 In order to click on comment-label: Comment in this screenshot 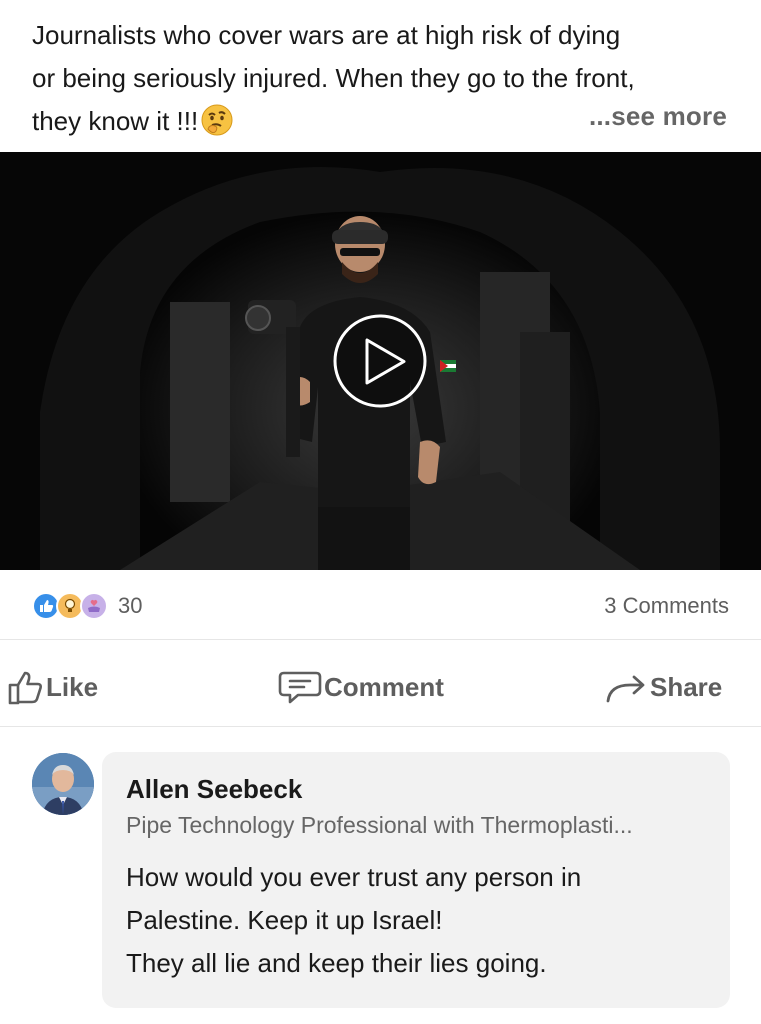, I will do `click(384, 686)`.